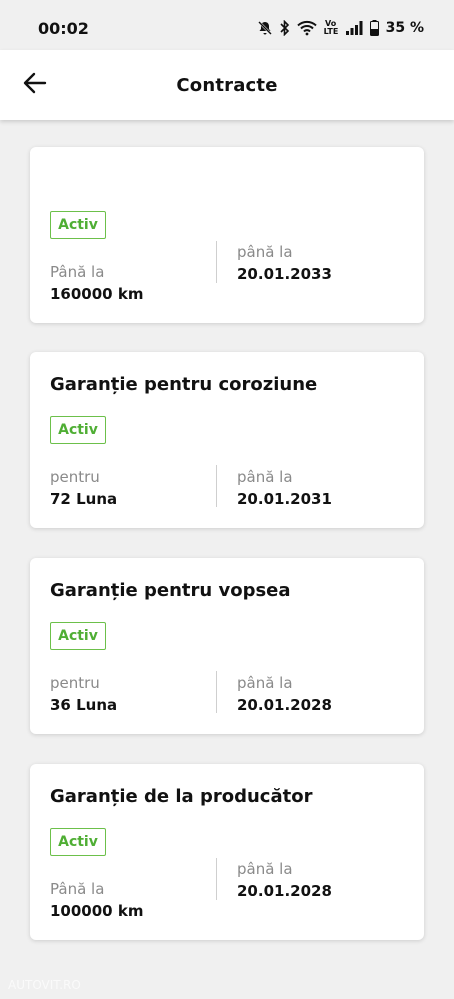  I want to click on app-bar: Contracte, so click(227, 85).